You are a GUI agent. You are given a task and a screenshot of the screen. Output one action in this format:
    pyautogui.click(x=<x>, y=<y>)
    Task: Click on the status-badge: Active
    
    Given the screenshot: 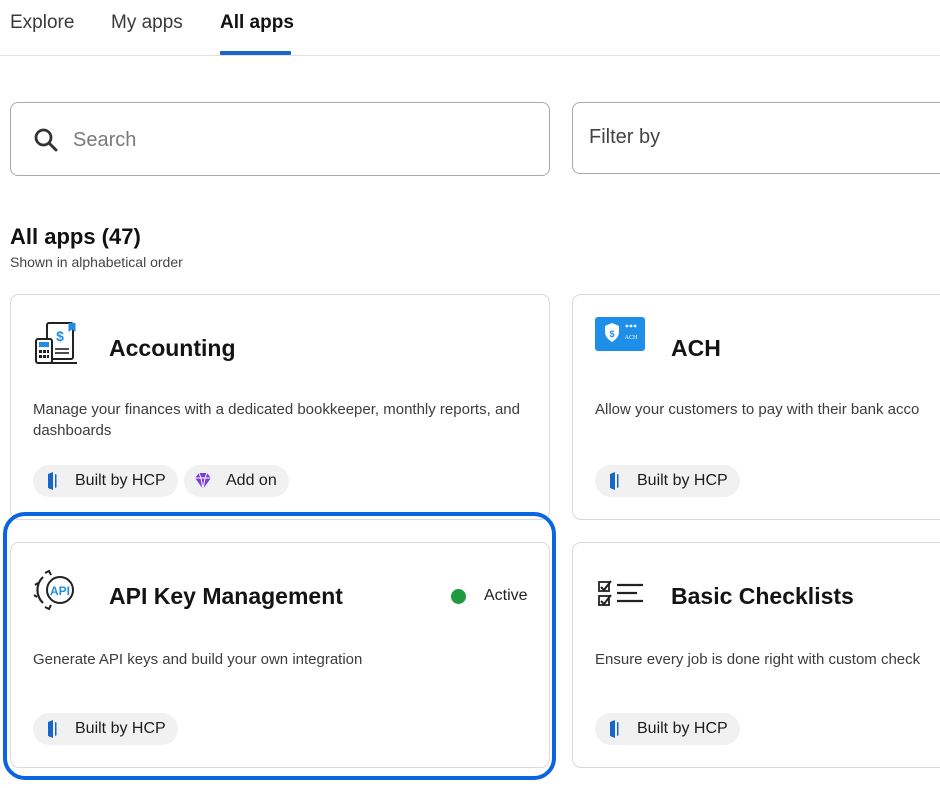 What is the action you would take?
    pyautogui.click(x=489, y=596)
    